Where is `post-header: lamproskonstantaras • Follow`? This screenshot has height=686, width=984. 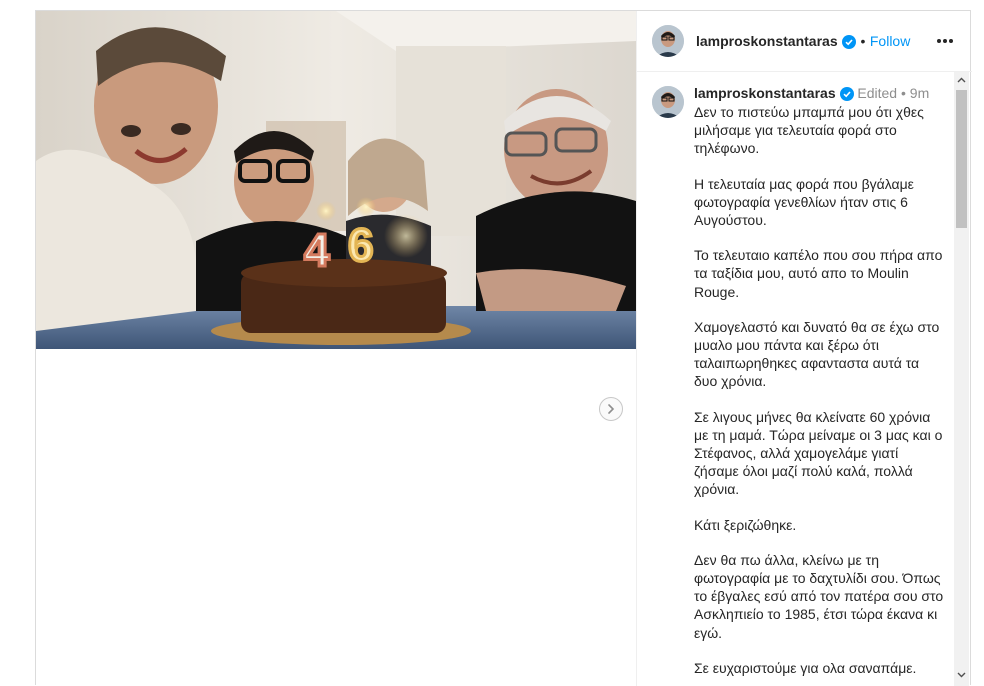
post-header: lamproskonstantaras • Follow is located at coordinates (804, 41).